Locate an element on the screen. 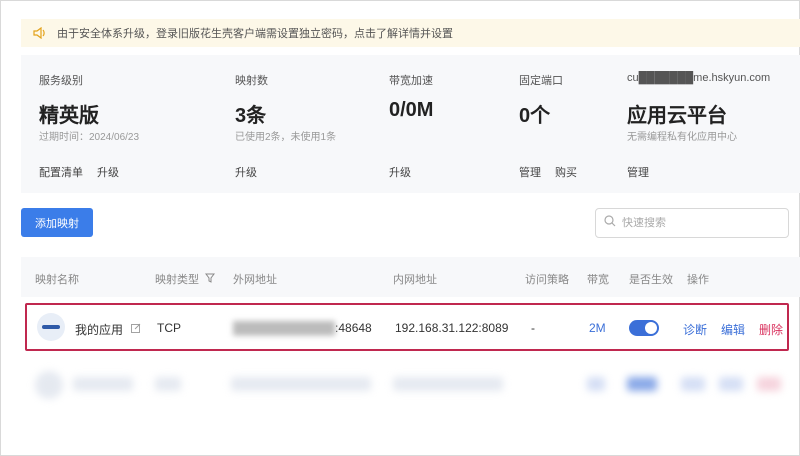  stat-value: 0/0M is located at coordinates (411, 110).